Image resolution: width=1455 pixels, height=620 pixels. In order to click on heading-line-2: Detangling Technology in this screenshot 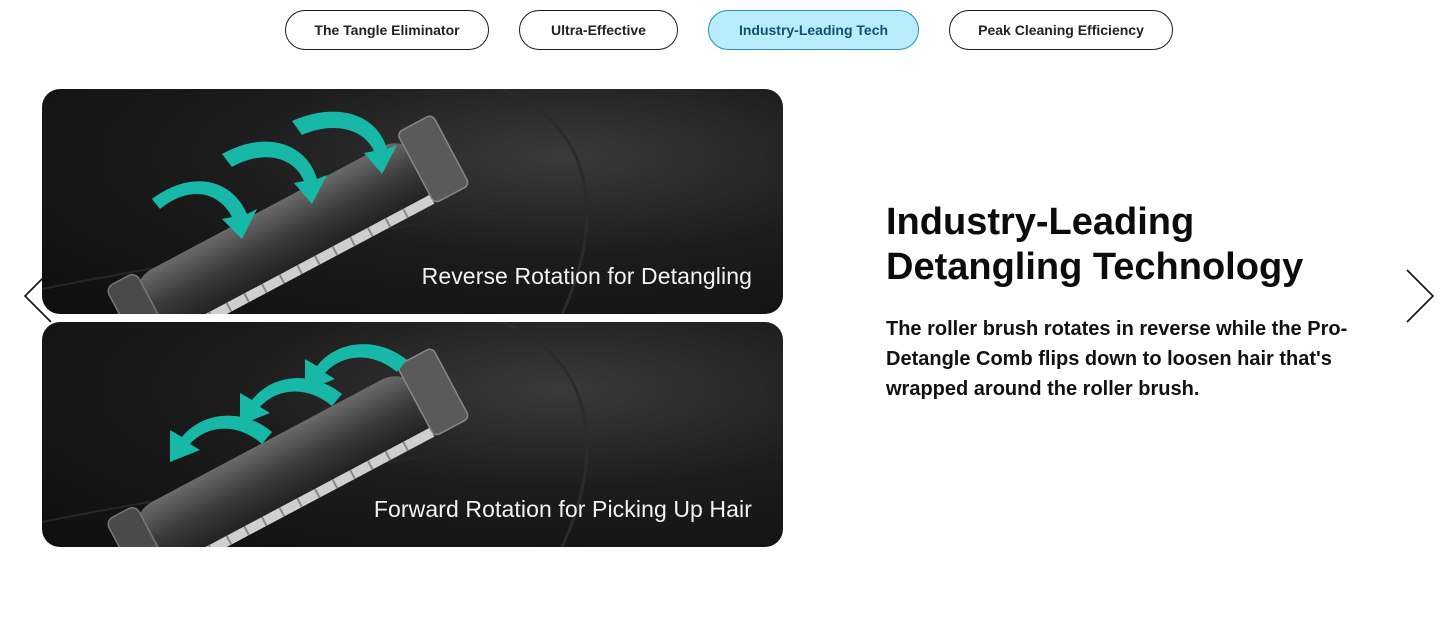, I will do `click(1095, 267)`.